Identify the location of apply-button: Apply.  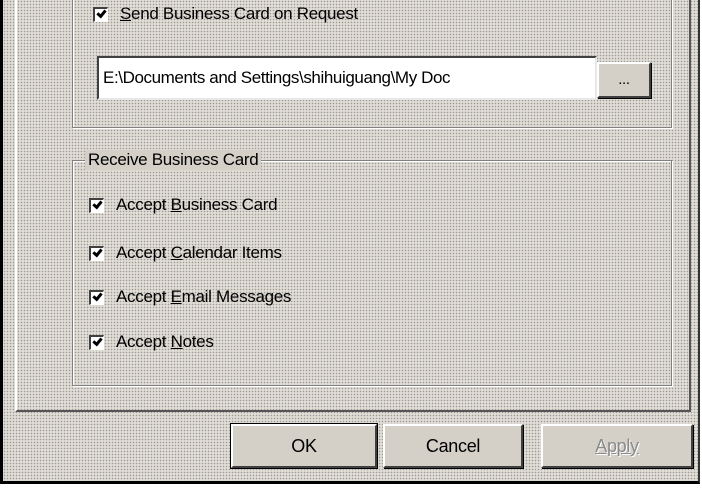
(617, 446).